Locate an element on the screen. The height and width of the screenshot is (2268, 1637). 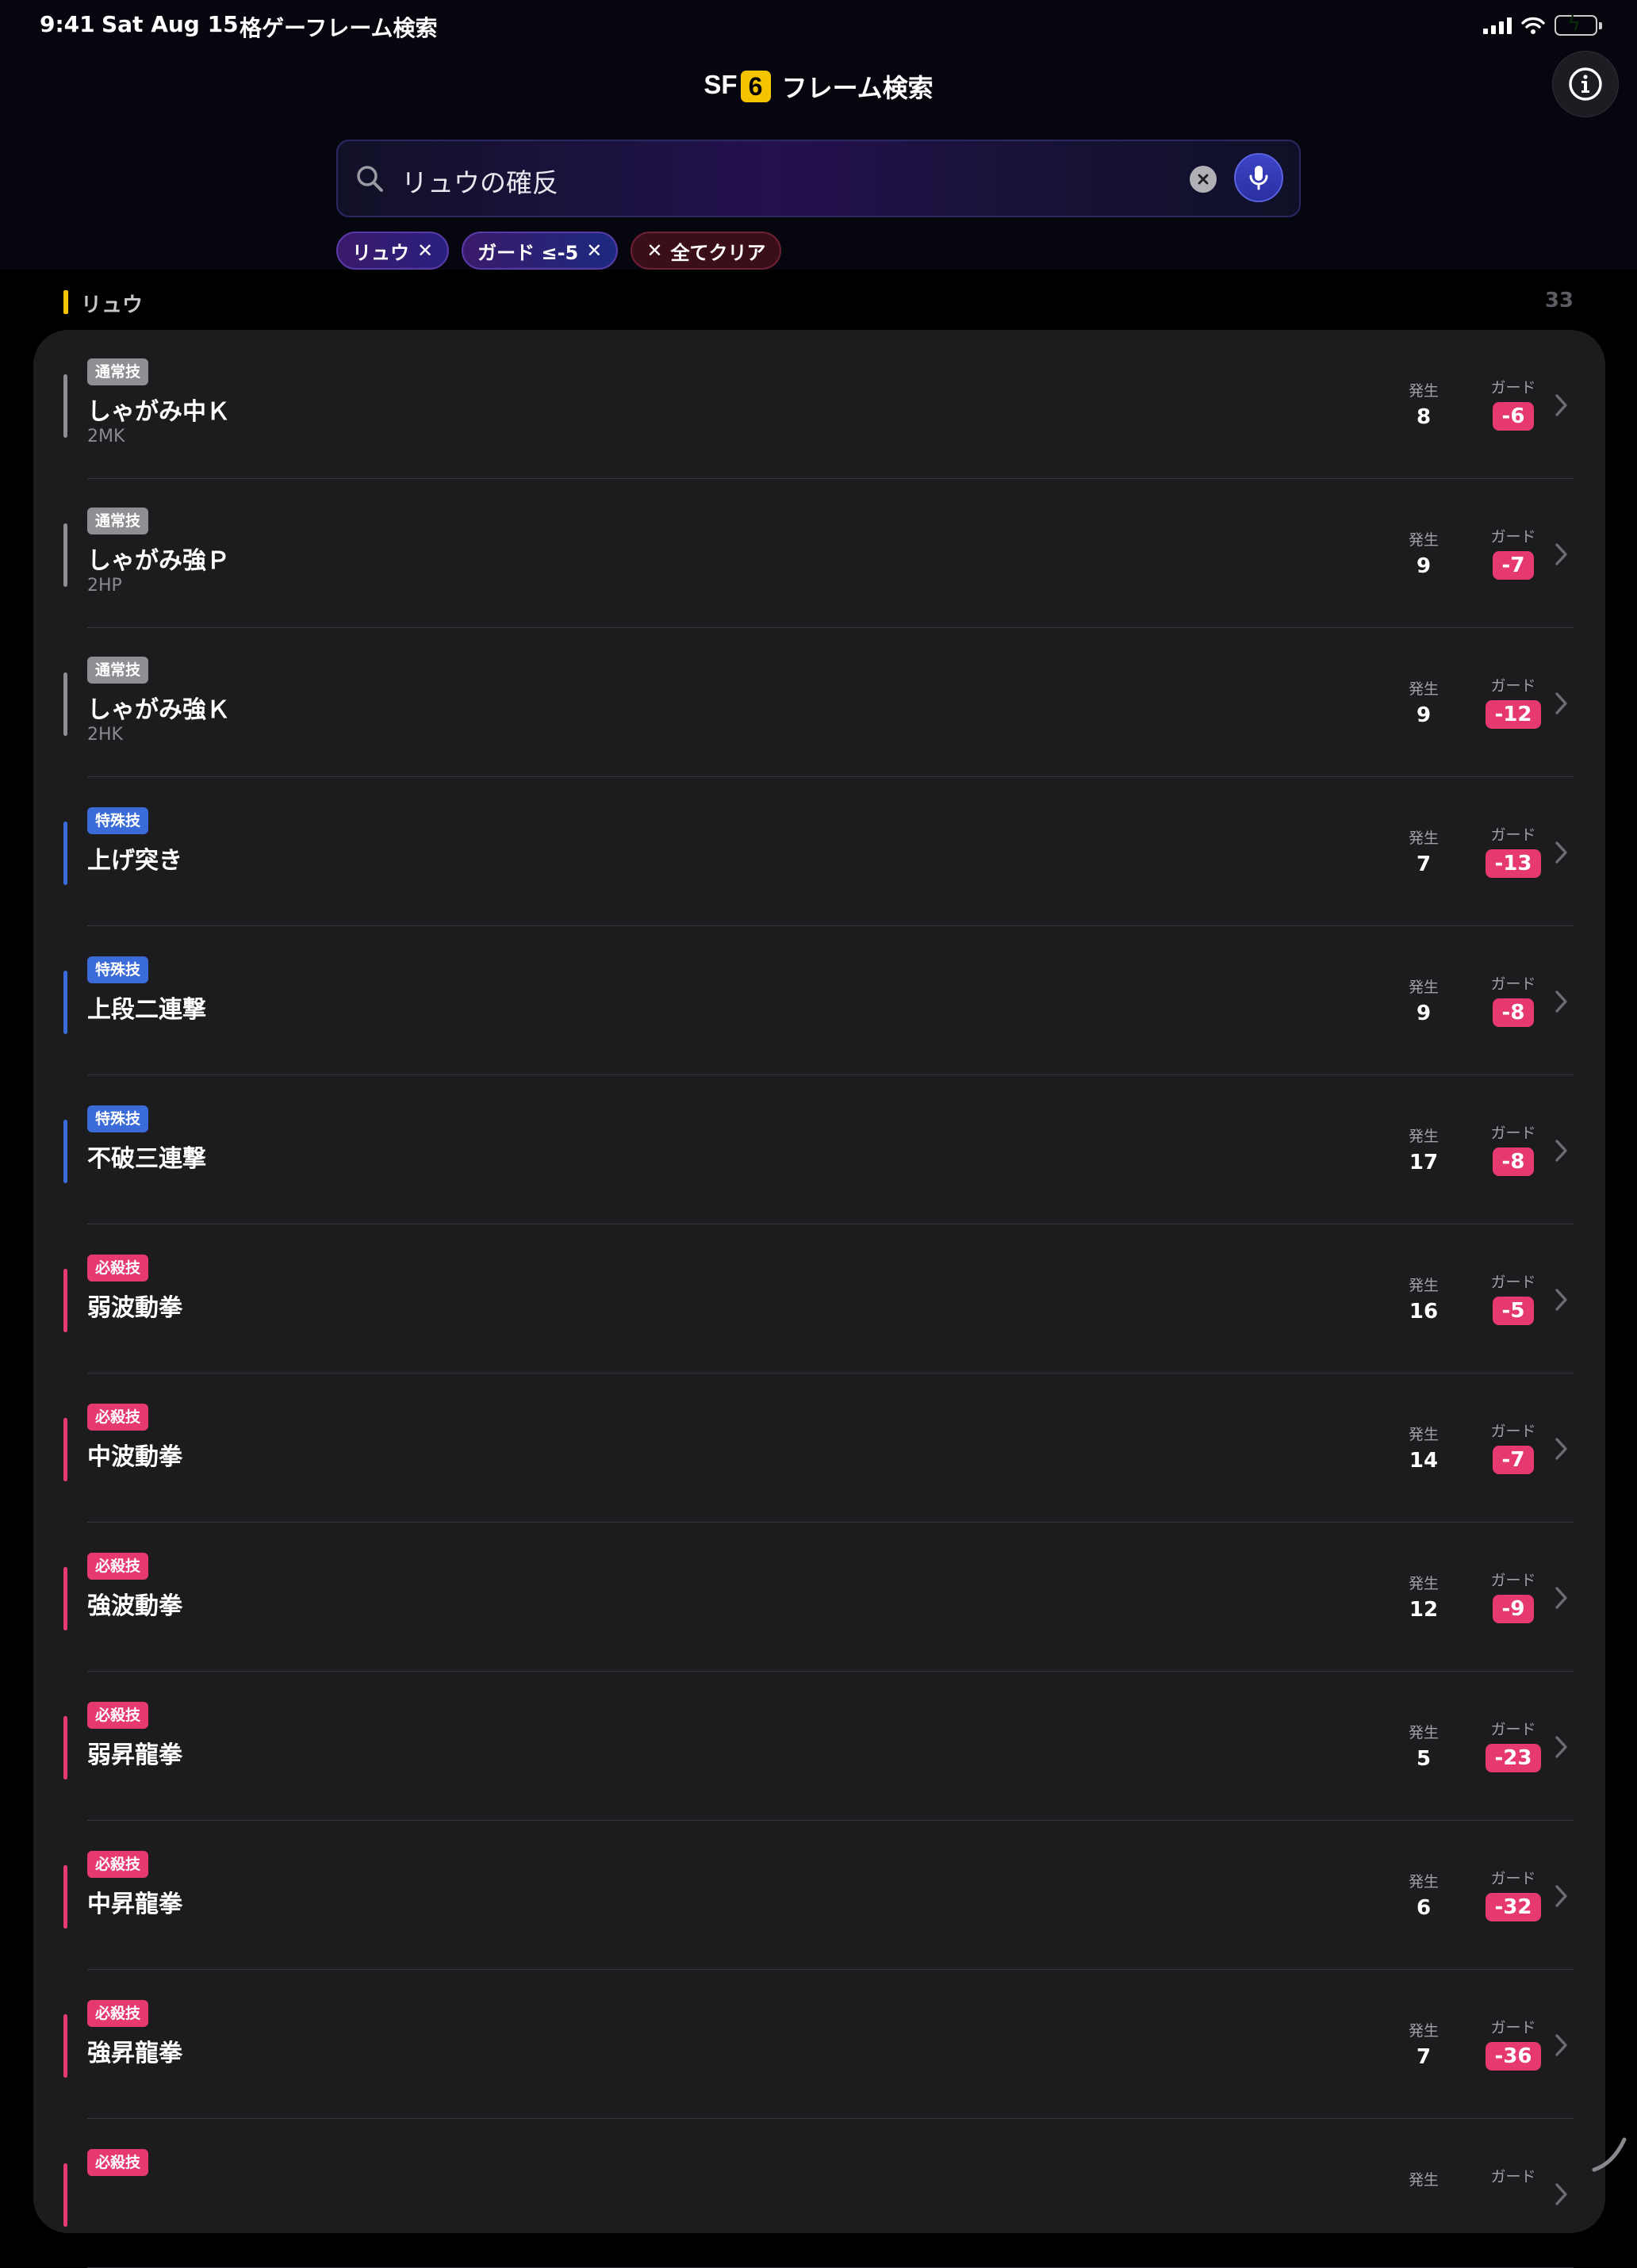
clear-x-icon is located at coordinates (1203, 179).